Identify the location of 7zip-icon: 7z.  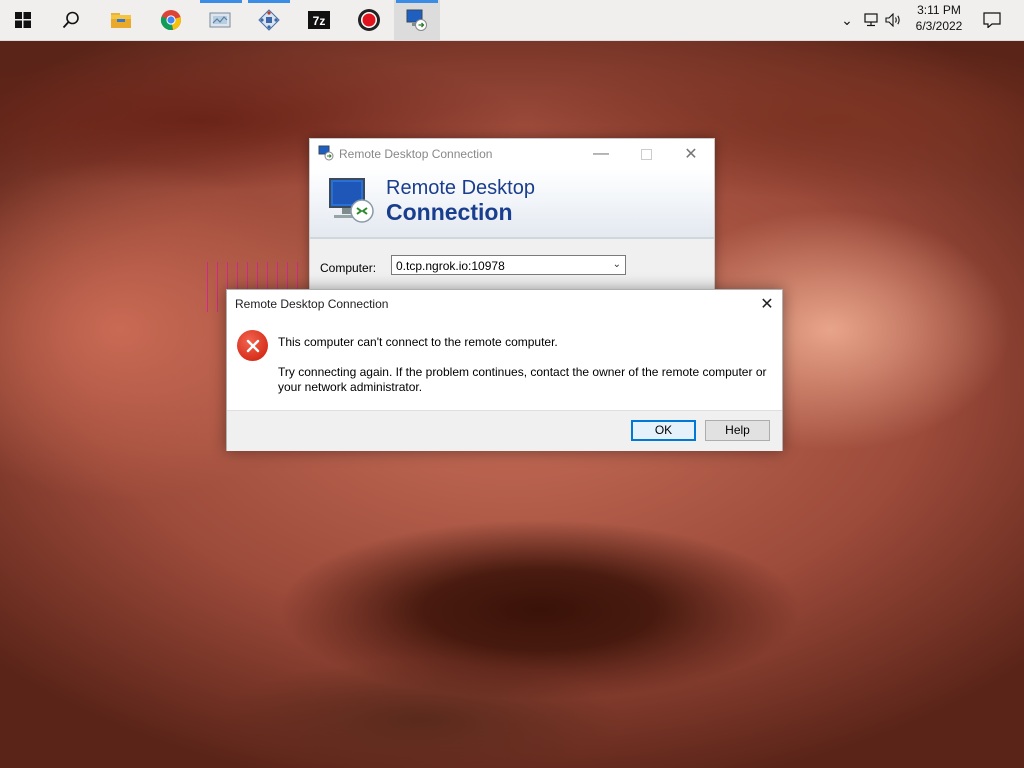
(319, 20).